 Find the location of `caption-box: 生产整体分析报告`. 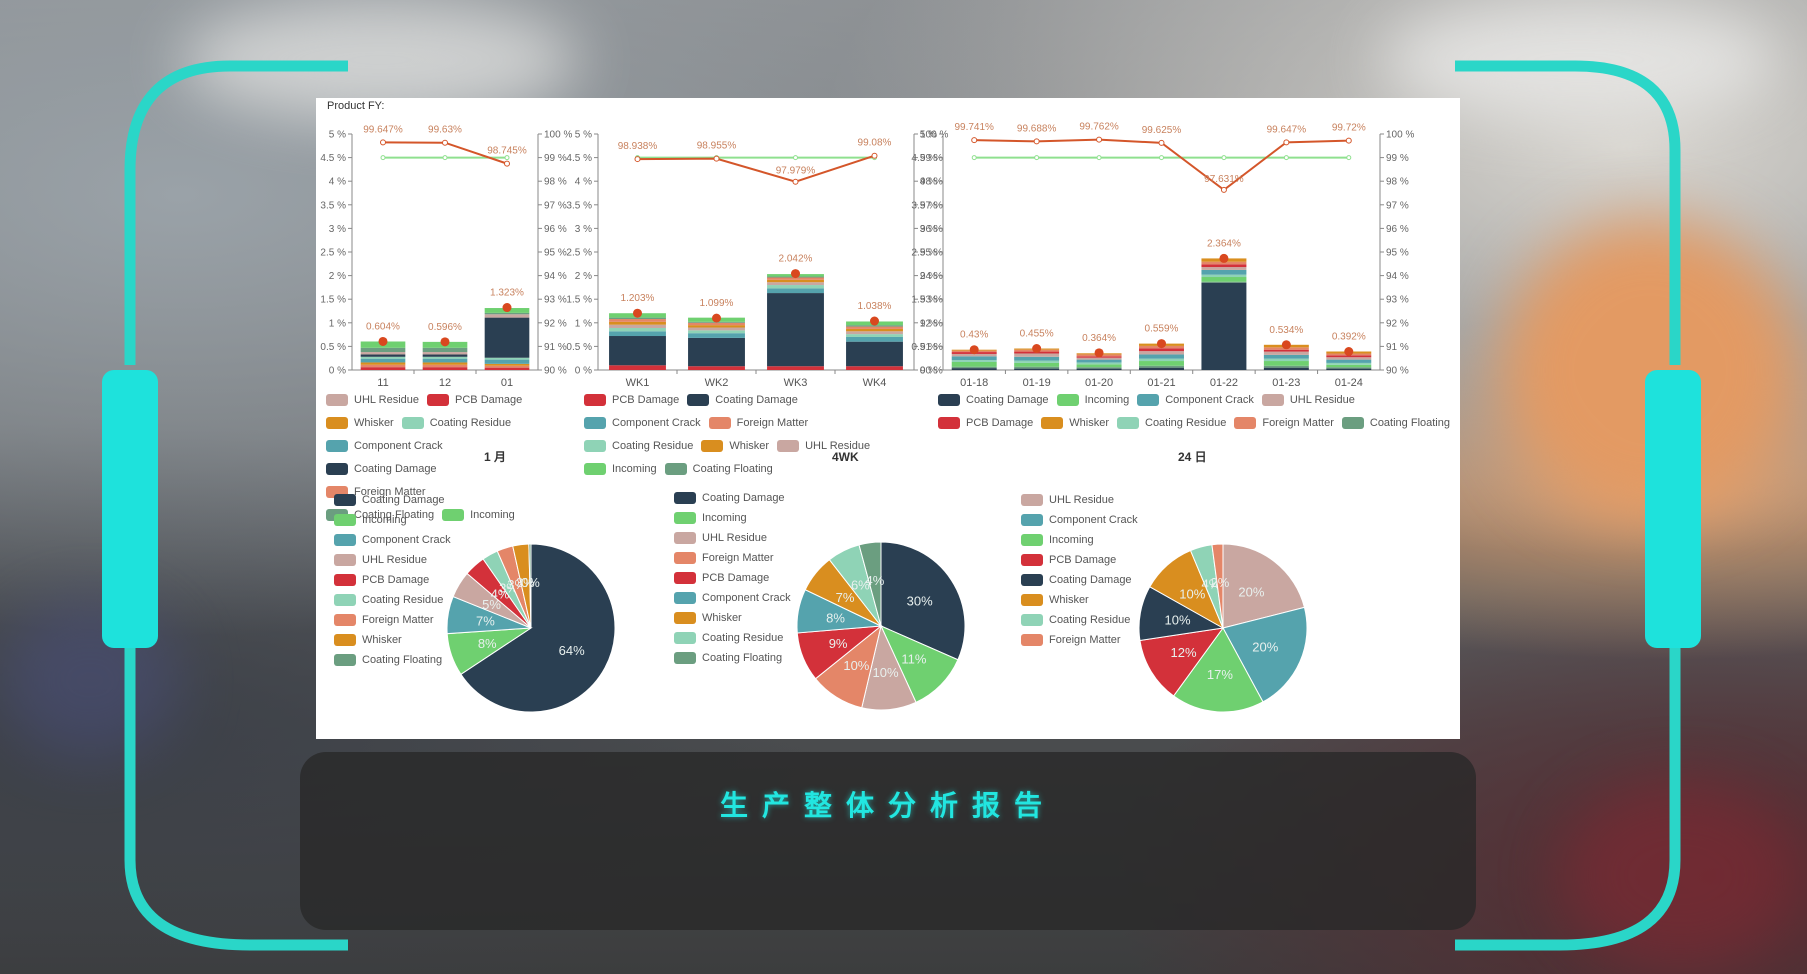

caption-box: 生产整体分析报告 is located at coordinates (888, 841).